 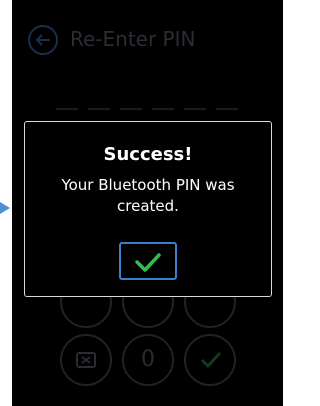 I want to click on back-arrow-icon, so click(x=42, y=40).